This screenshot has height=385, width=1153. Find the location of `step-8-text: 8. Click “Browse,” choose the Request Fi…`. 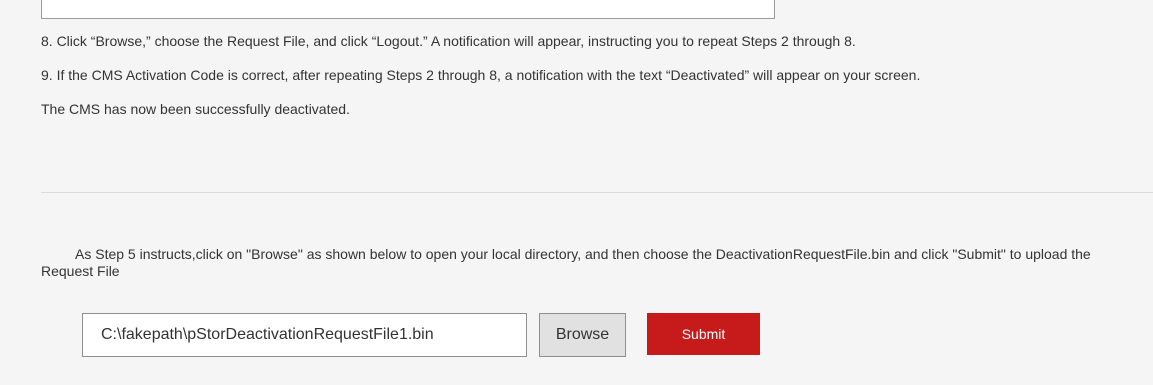

step-8-text: 8. Click “Browse,” choose the Request Fi… is located at coordinates (448, 41).